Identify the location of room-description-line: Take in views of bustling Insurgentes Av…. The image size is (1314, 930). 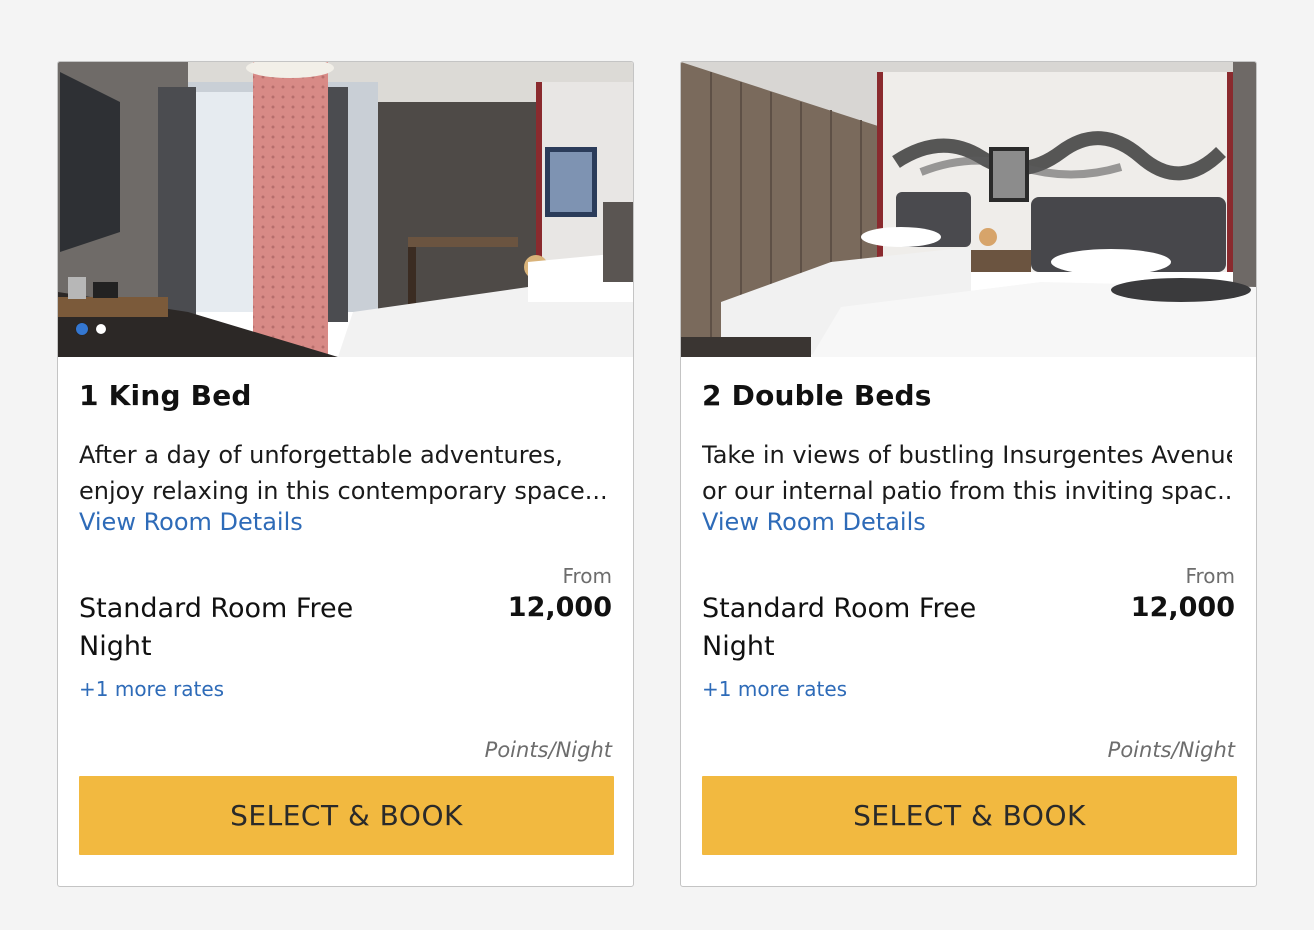
(967, 455).